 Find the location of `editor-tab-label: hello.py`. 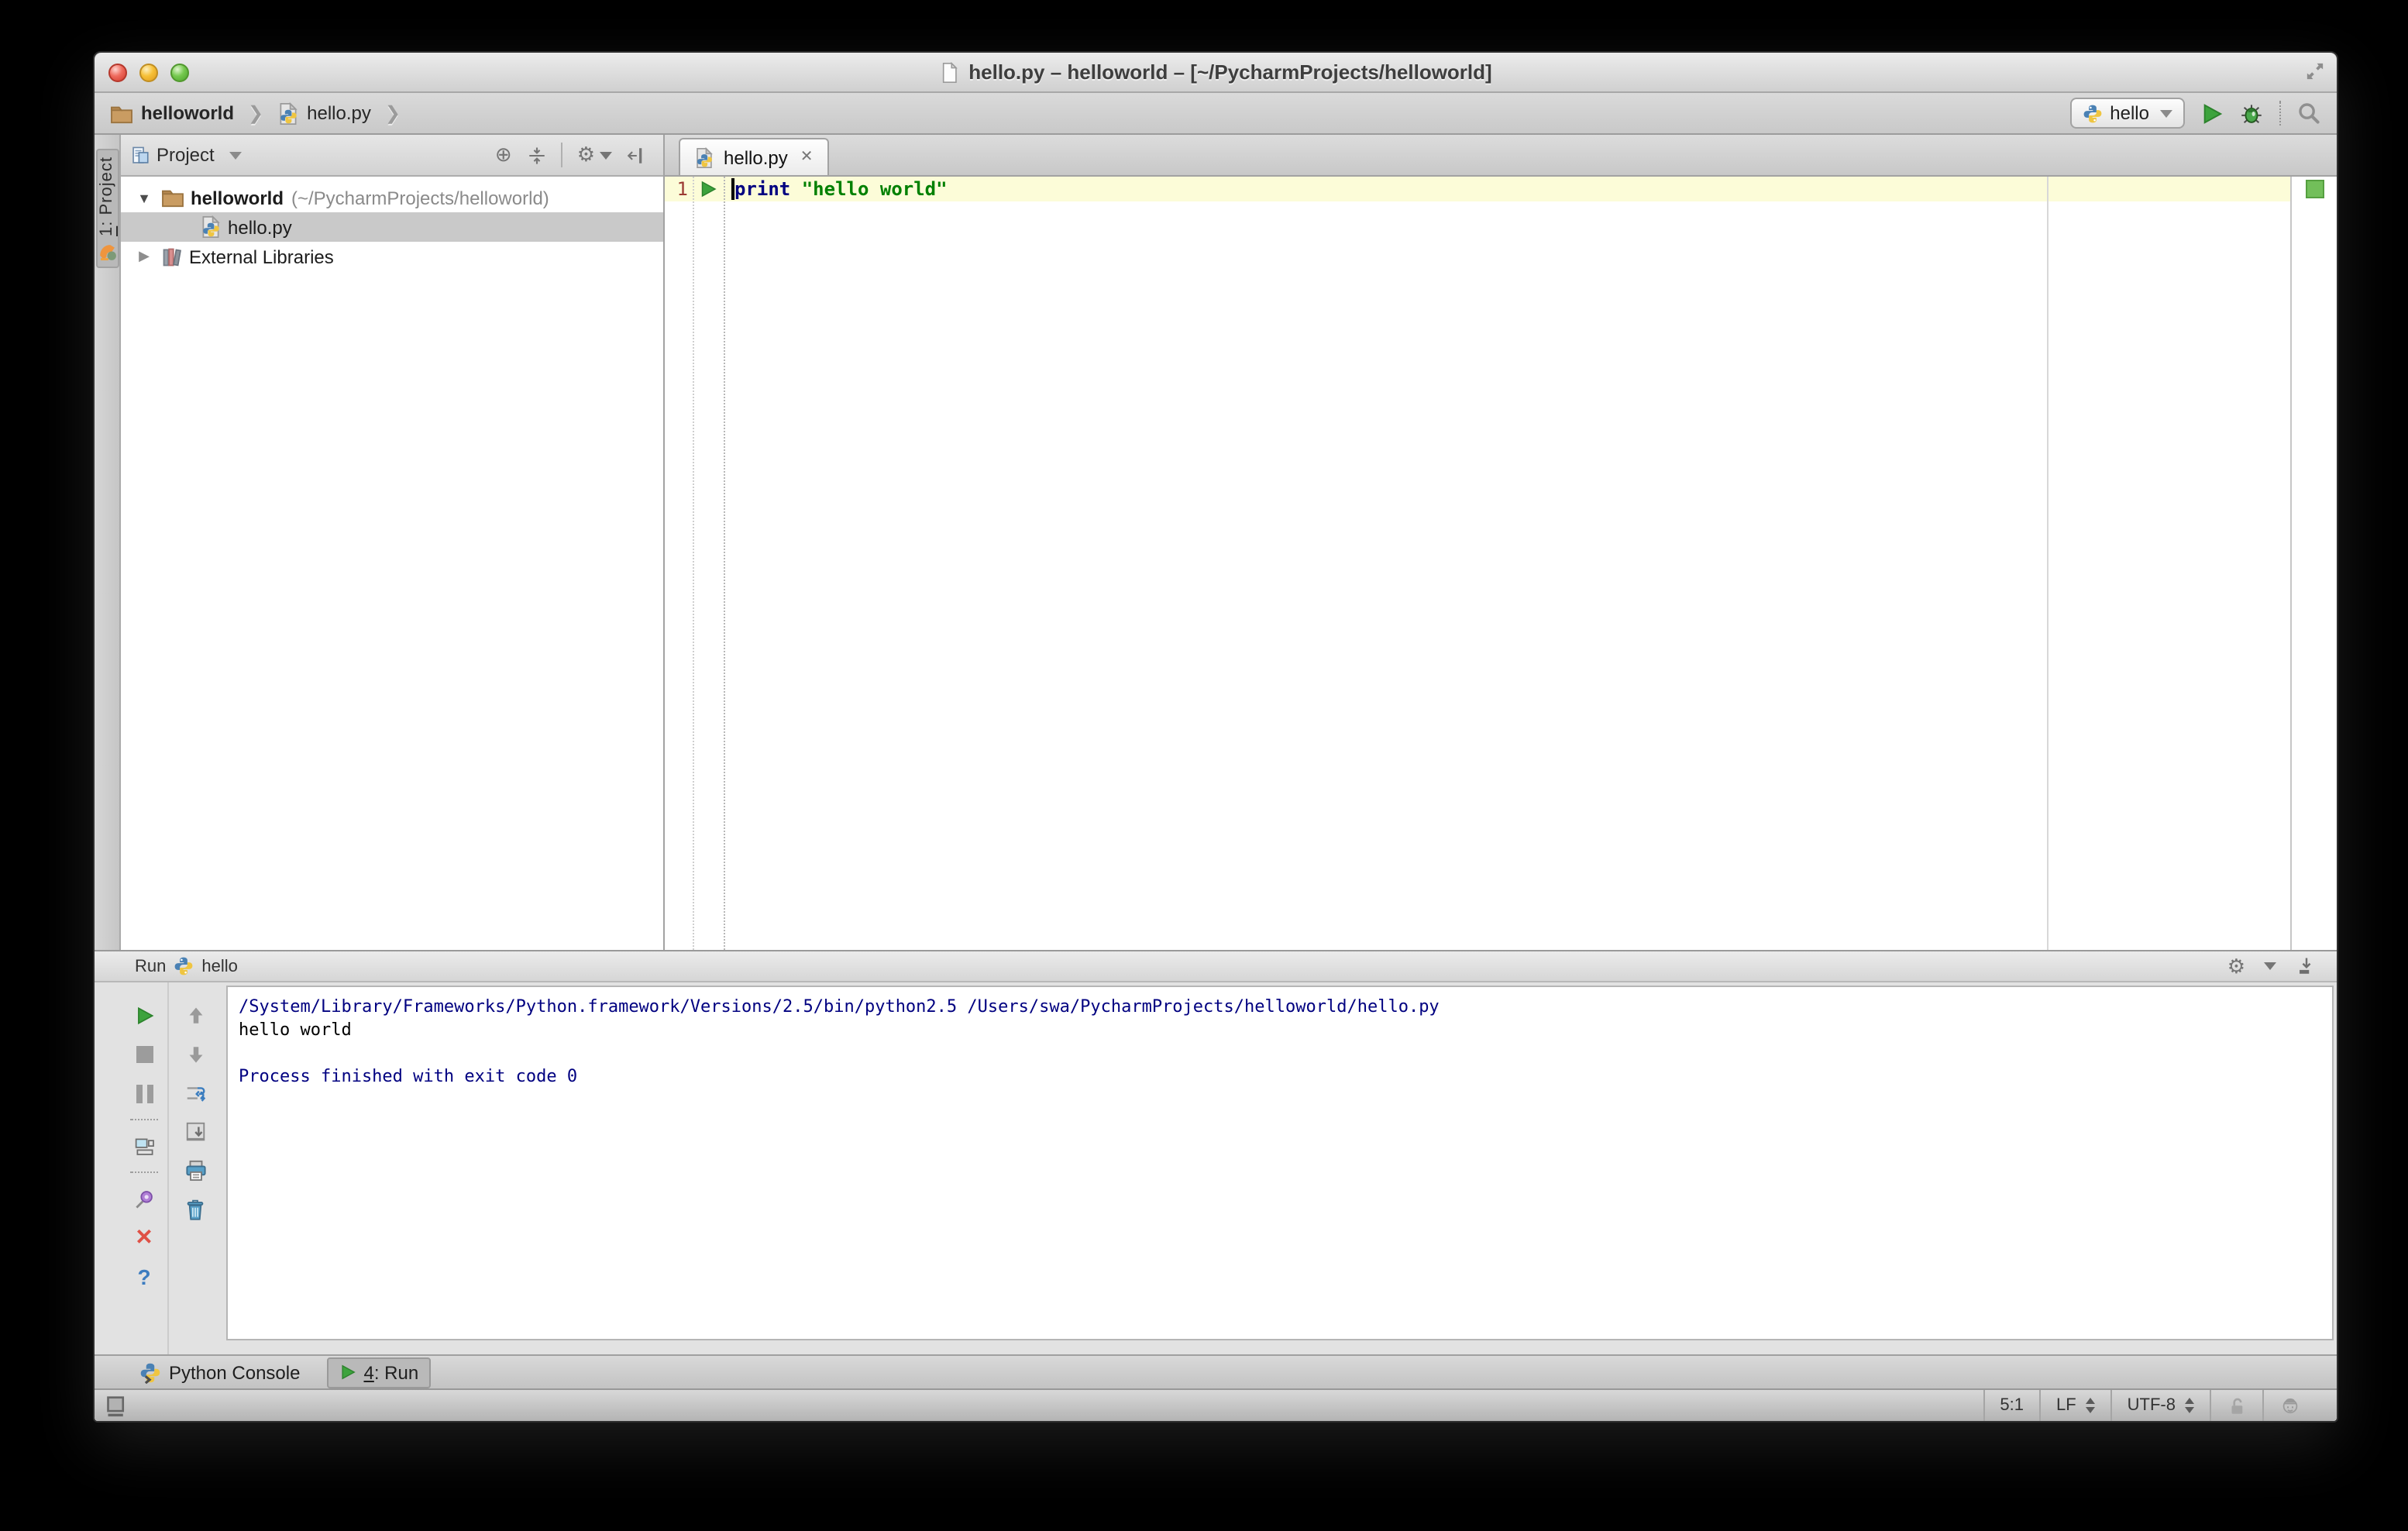

editor-tab-label: hello.py is located at coordinates (756, 157).